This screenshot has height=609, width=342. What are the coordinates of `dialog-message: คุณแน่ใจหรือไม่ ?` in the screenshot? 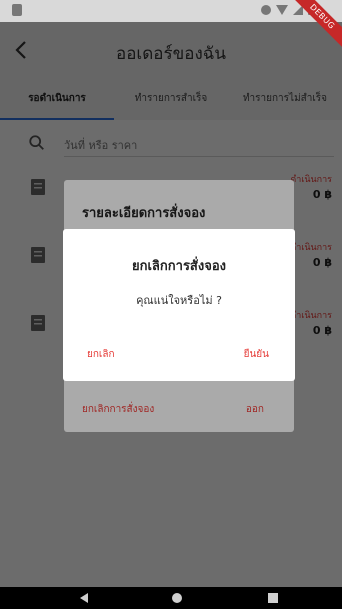 It's located at (179, 300).